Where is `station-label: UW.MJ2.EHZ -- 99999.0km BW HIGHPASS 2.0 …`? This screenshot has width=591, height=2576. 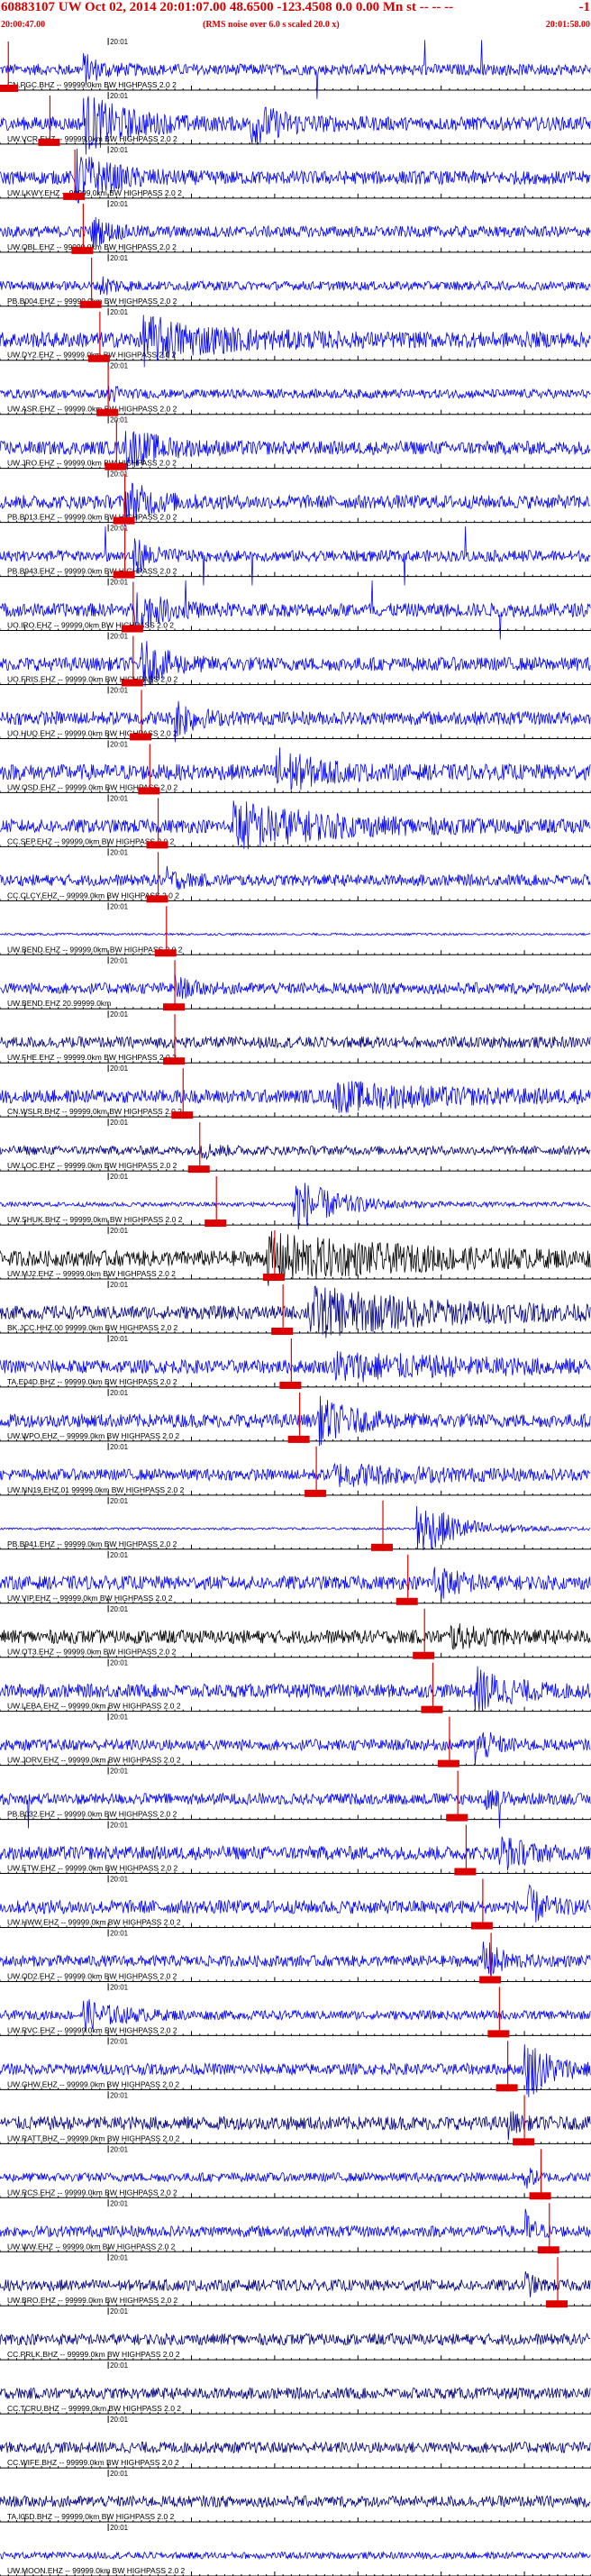
station-label: UW.MJ2.EHZ -- 99999.0km BW HIGHPASS 2.0 … is located at coordinates (91, 1273).